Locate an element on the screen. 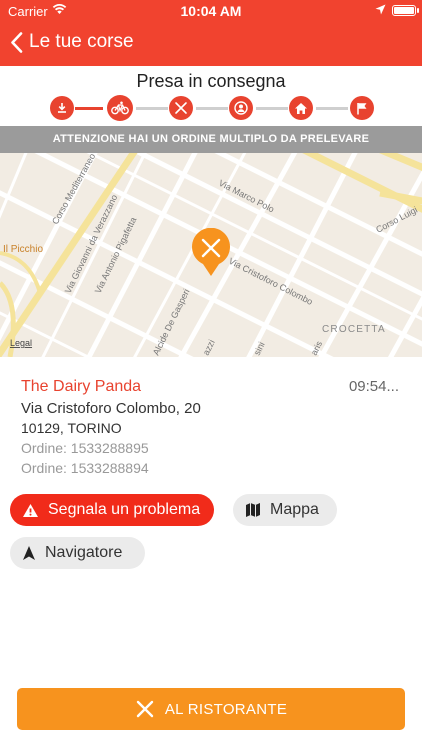 This screenshot has width=422, height=750. map-legal-link: Legal is located at coordinates (21, 343).